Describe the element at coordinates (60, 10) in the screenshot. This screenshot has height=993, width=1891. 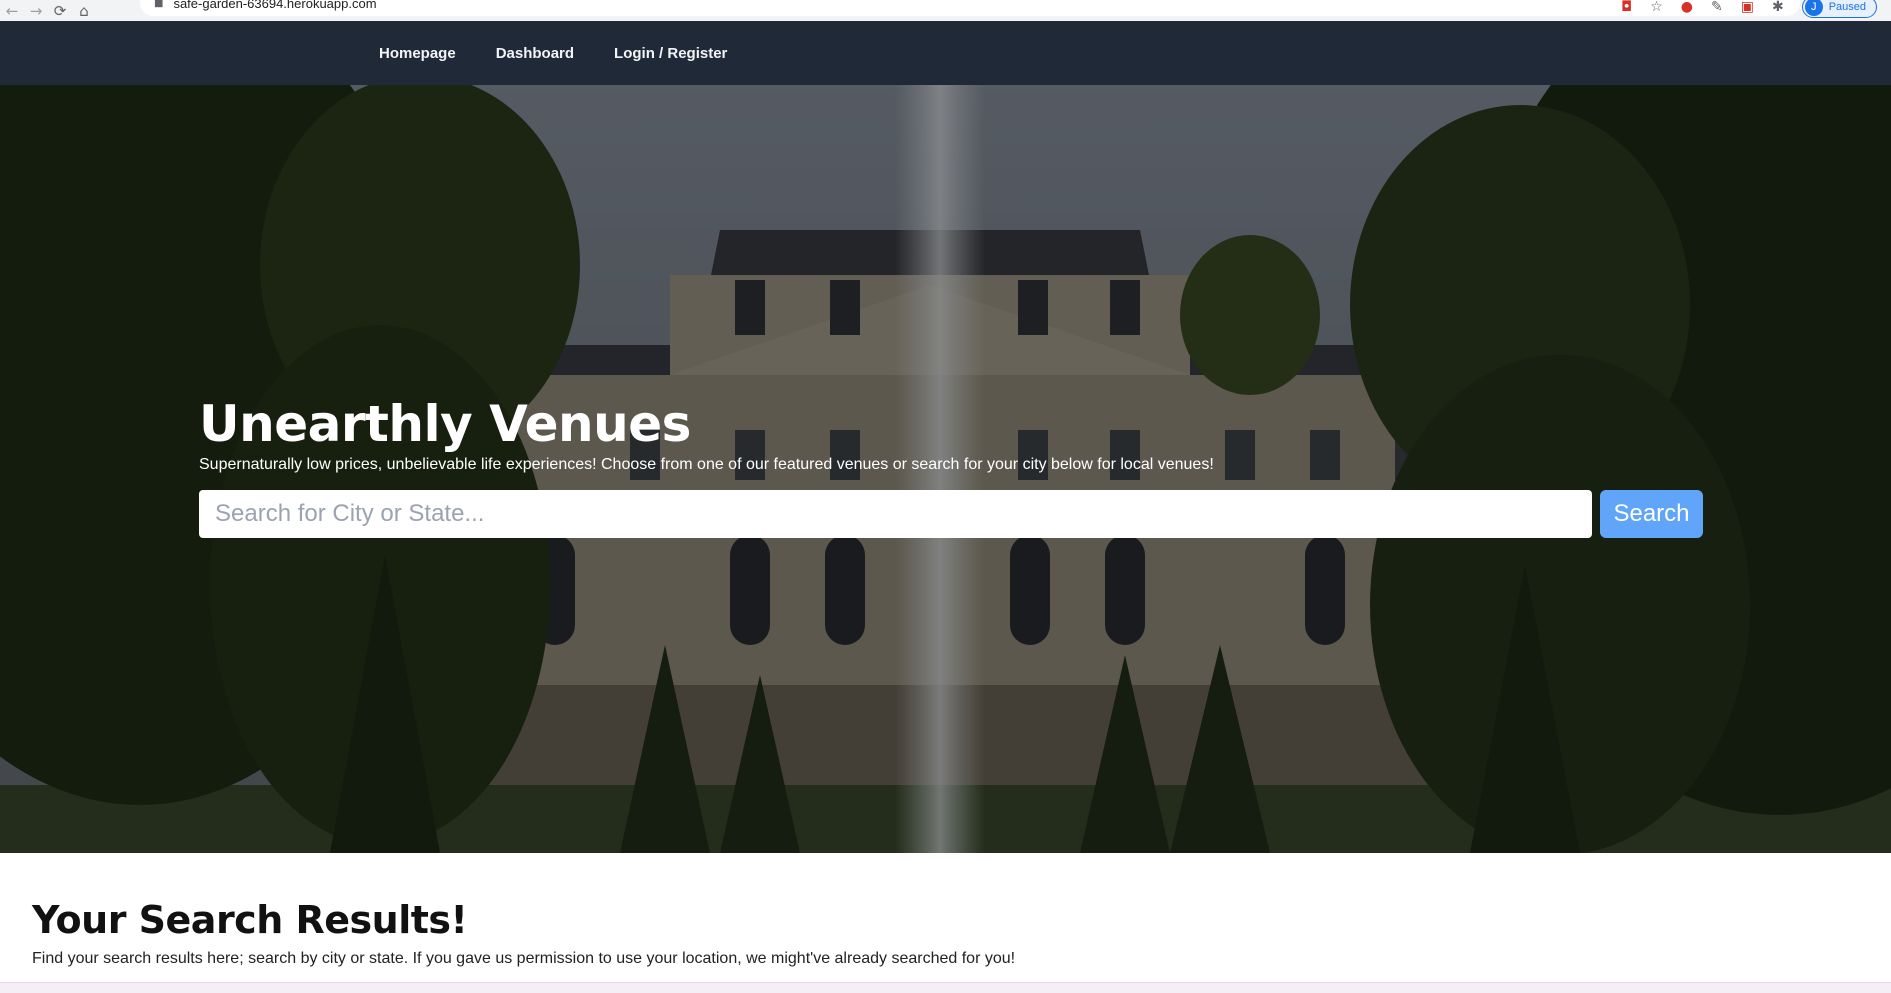
I see `reload-icon: ⟳` at that location.